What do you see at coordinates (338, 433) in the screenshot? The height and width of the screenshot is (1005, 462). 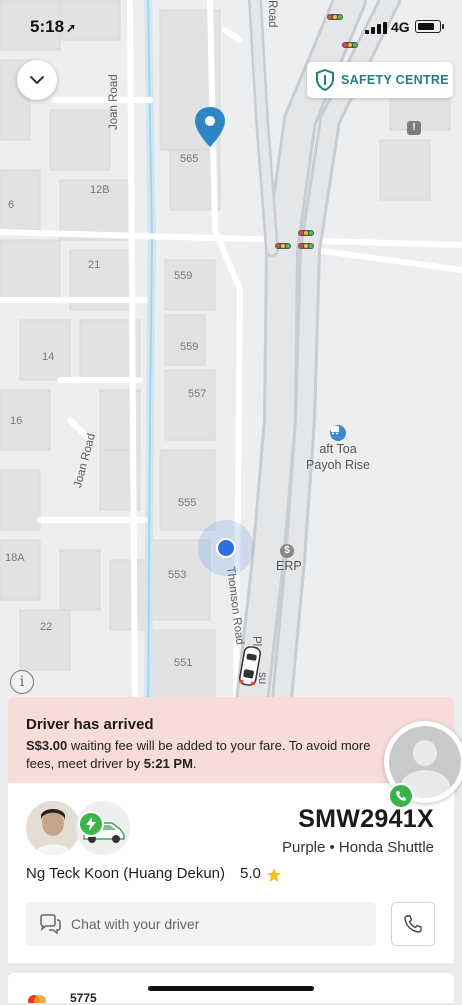 I see `bus-stop-icon` at bounding box center [338, 433].